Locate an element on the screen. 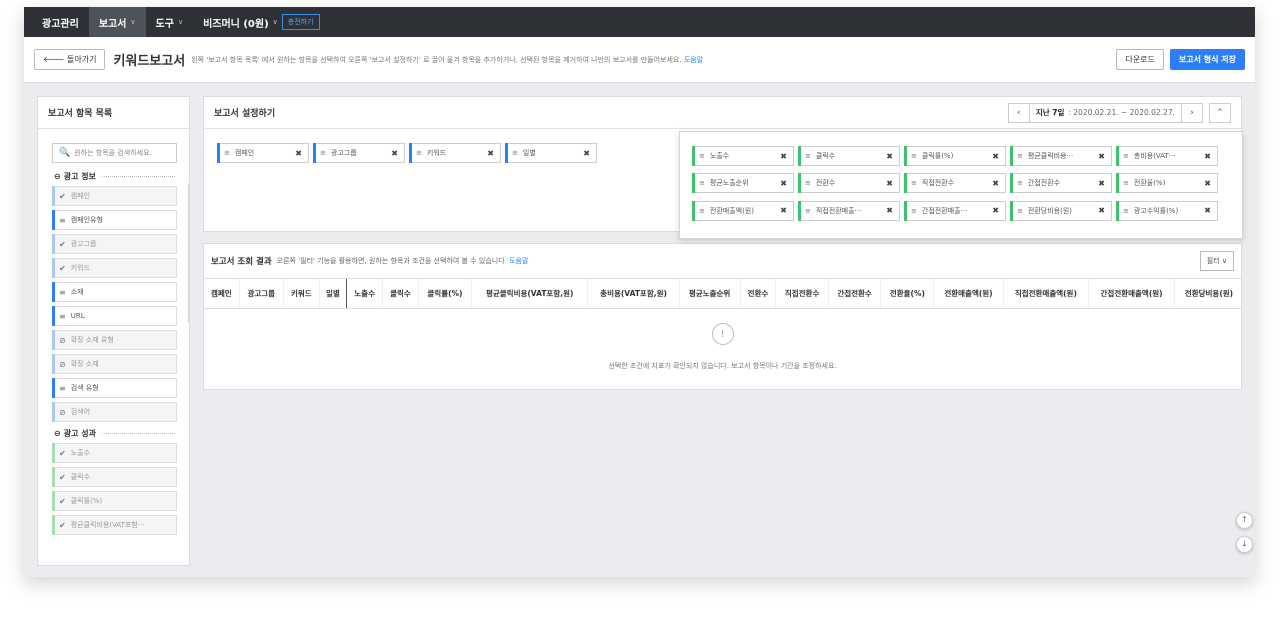 The height and width of the screenshot is (621, 1280). column-header: 간접전환매출액(원) is located at coordinates (1131, 293).